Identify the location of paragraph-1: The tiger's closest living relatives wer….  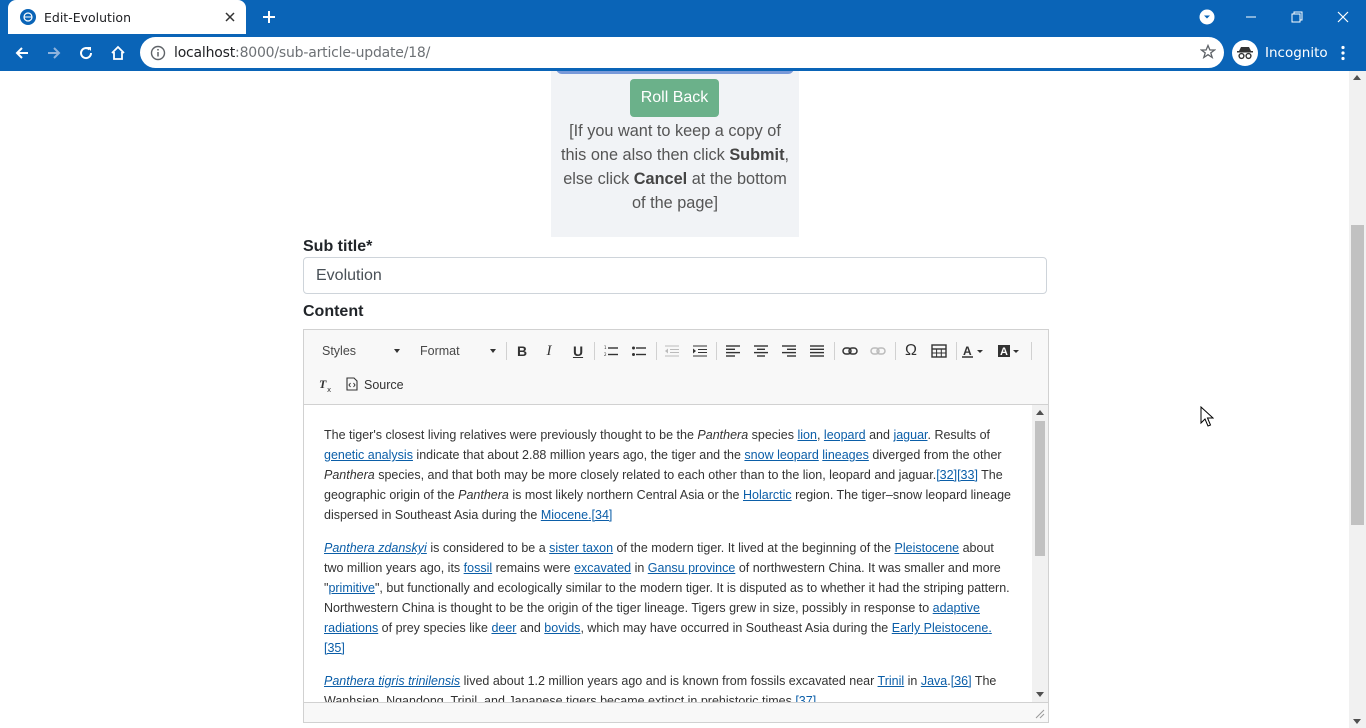
(667, 475).